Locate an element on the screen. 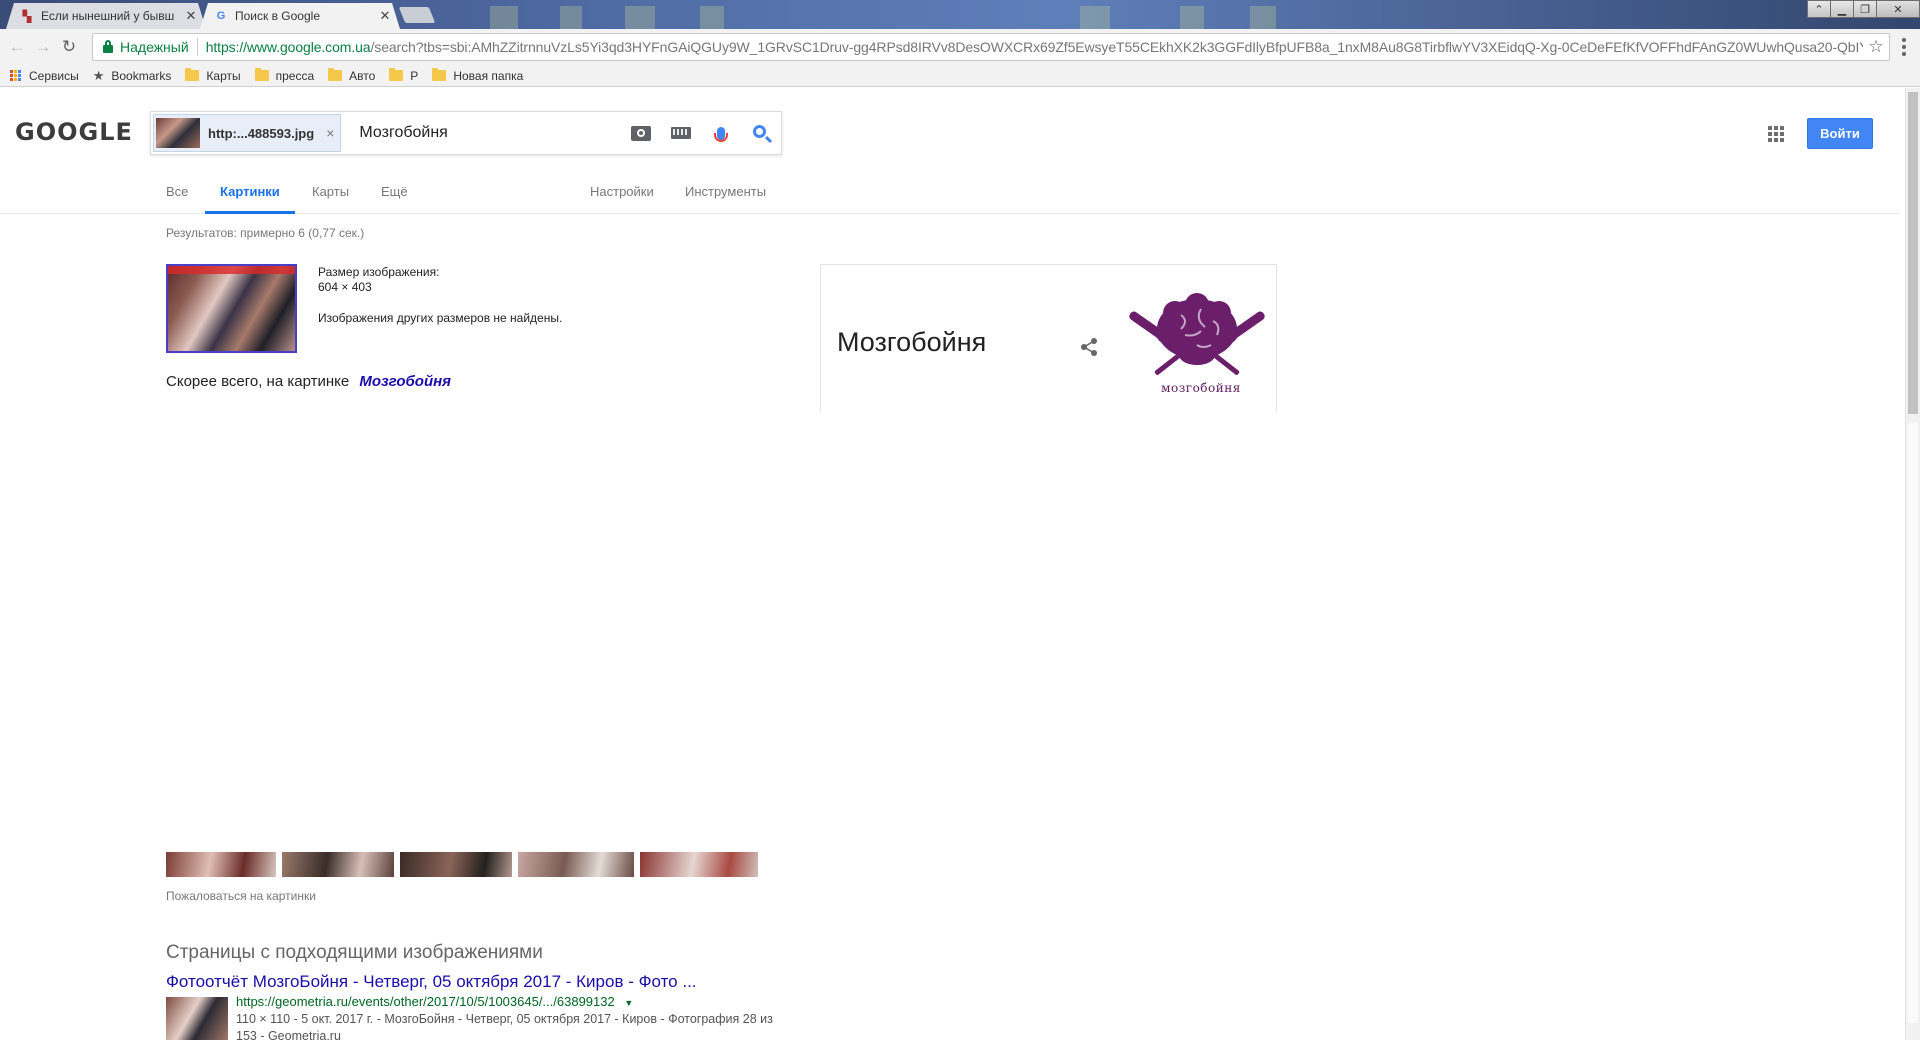  search-image-chip: http:...488593.jpg × is located at coordinates (247, 133).